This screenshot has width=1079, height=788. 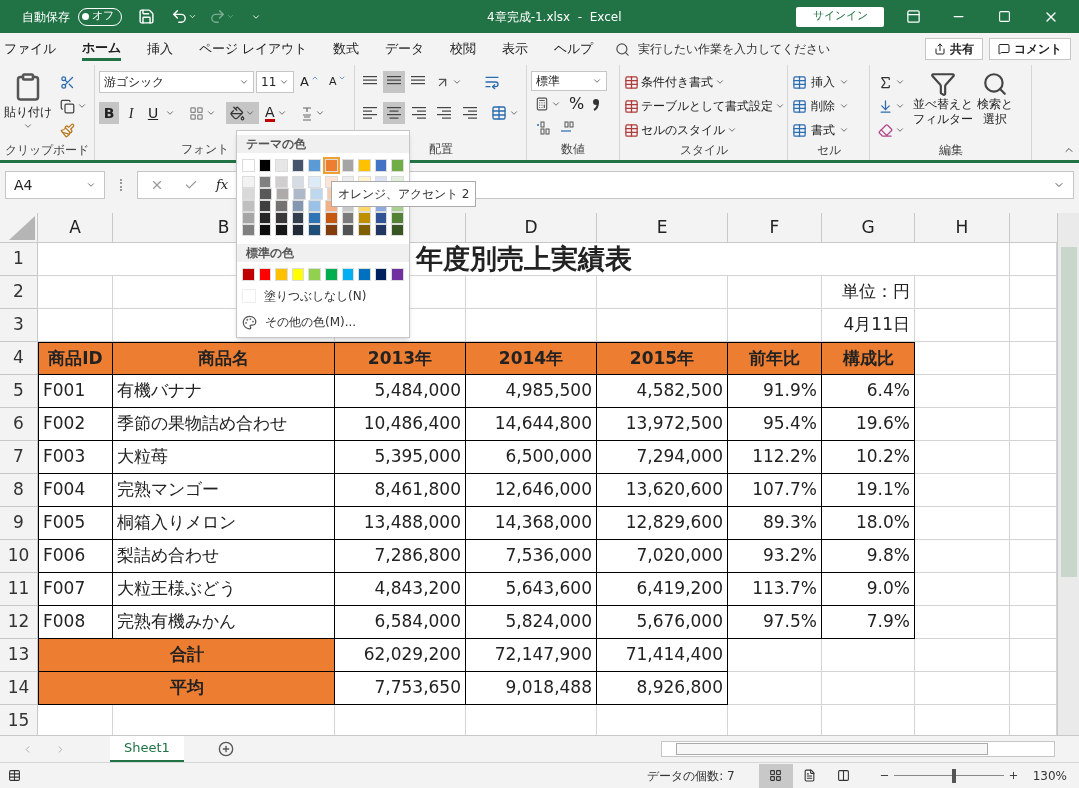 I want to click on cells-menu-button: 削除, so click(x=820, y=106).